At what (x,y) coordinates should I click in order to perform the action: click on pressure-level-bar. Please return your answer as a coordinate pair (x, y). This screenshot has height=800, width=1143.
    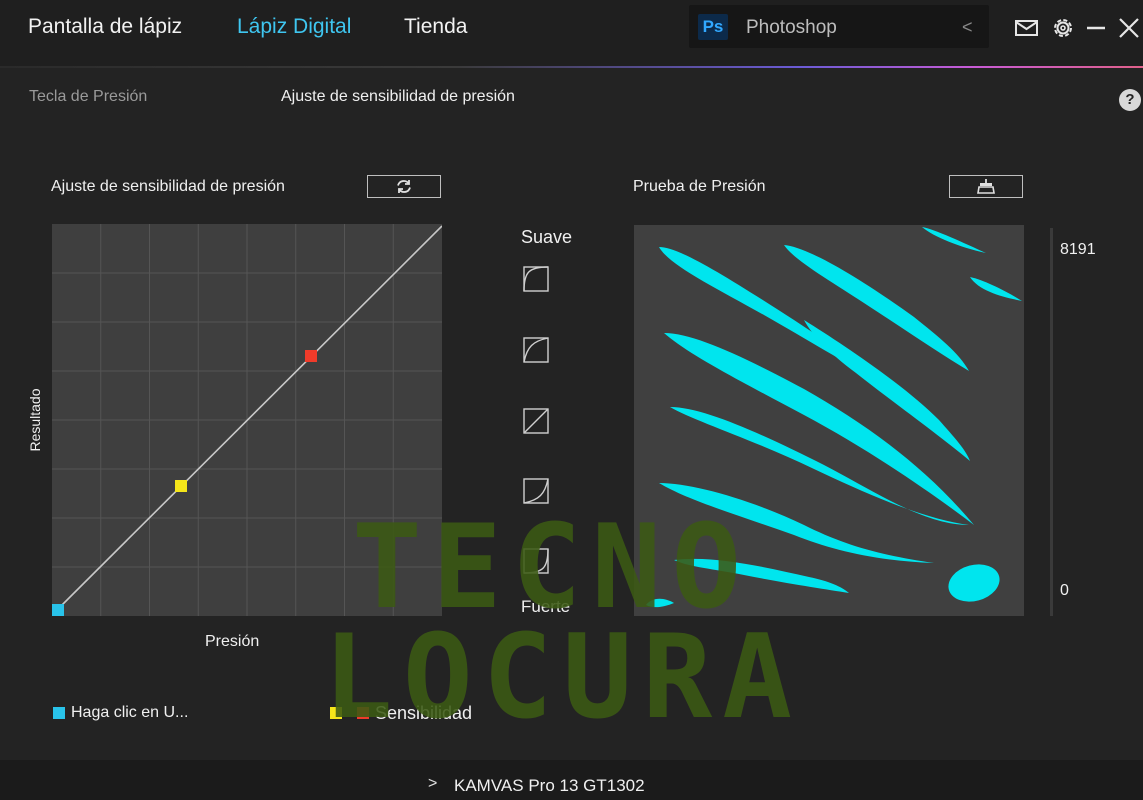
    Looking at the image, I should click on (1051, 422).